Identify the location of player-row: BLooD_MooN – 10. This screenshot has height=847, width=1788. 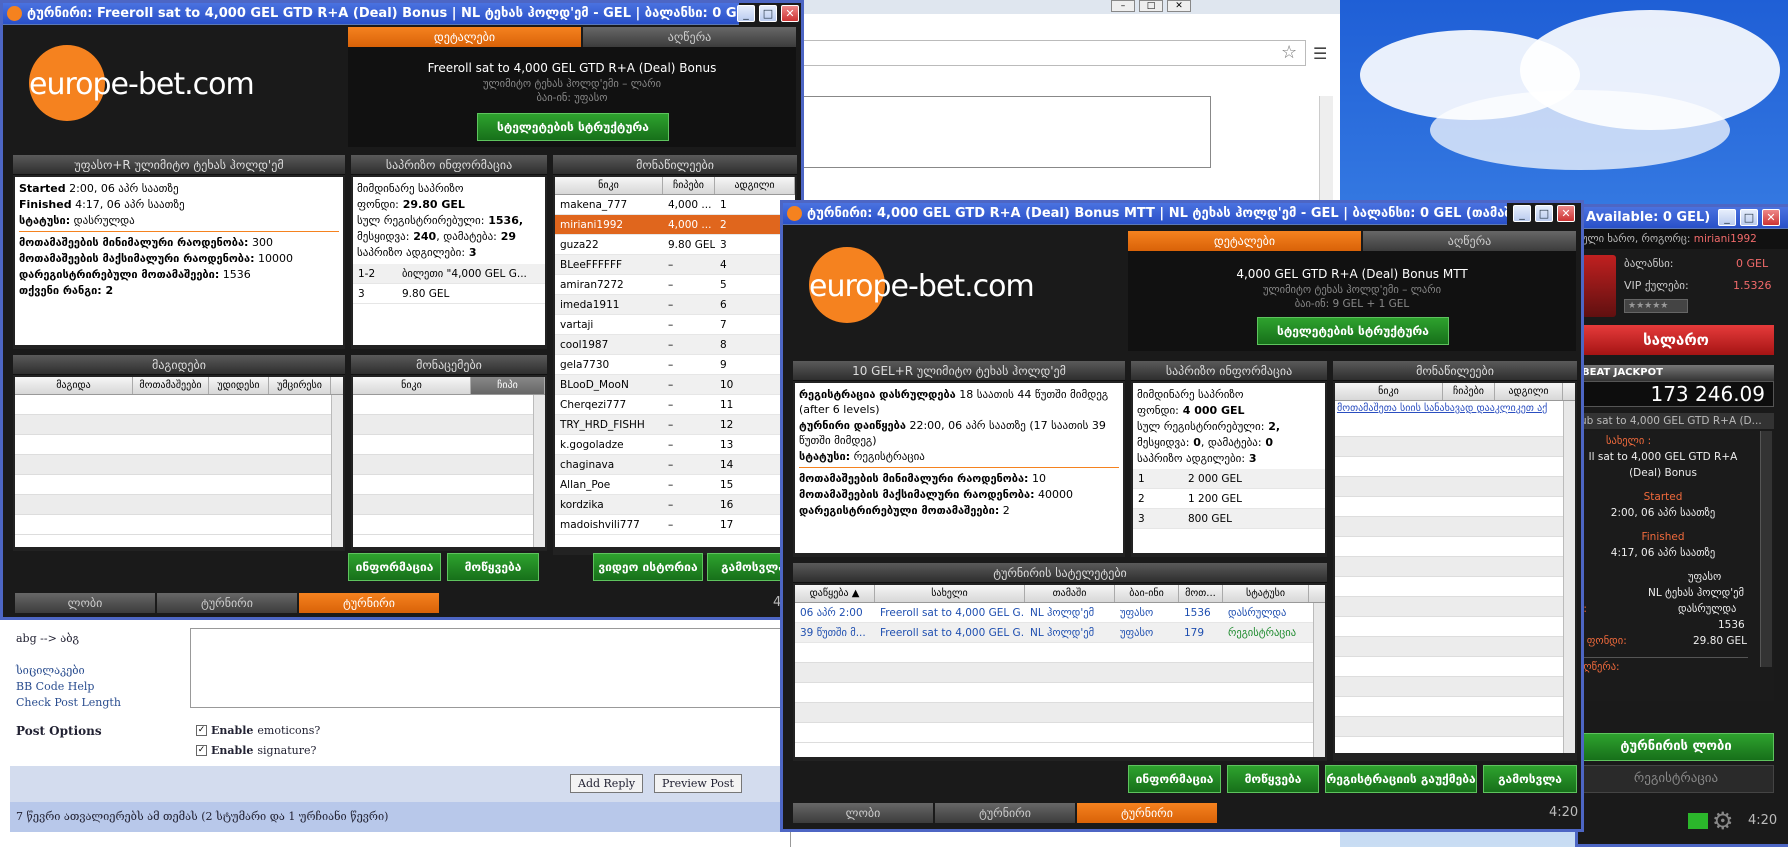
(675, 385).